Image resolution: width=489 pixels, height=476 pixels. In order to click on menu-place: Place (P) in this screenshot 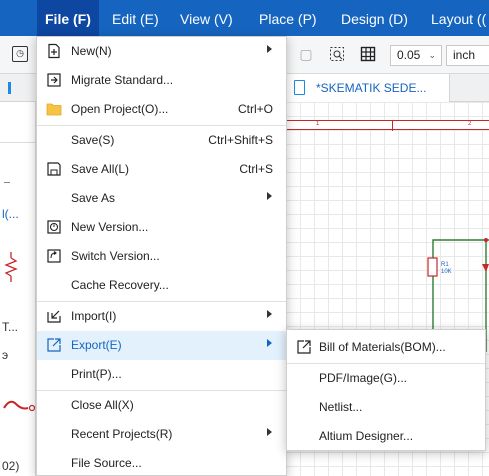, I will do `click(288, 18)`.